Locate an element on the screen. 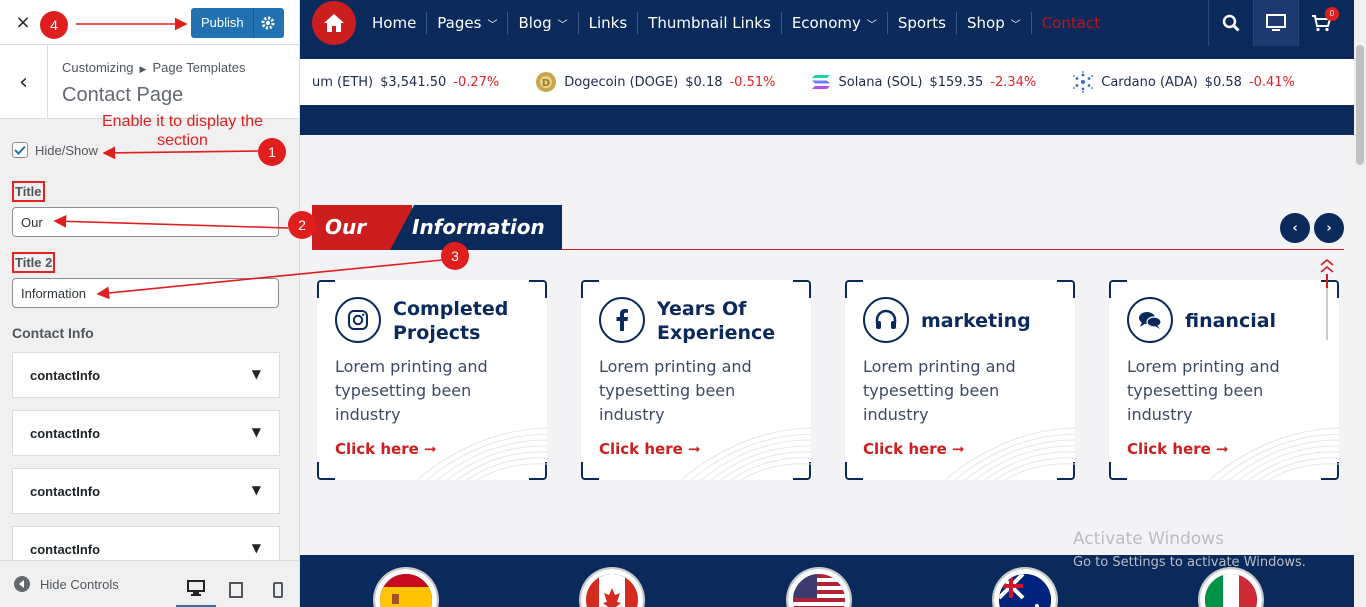  menu-label: Blog is located at coordinates (535, 23).